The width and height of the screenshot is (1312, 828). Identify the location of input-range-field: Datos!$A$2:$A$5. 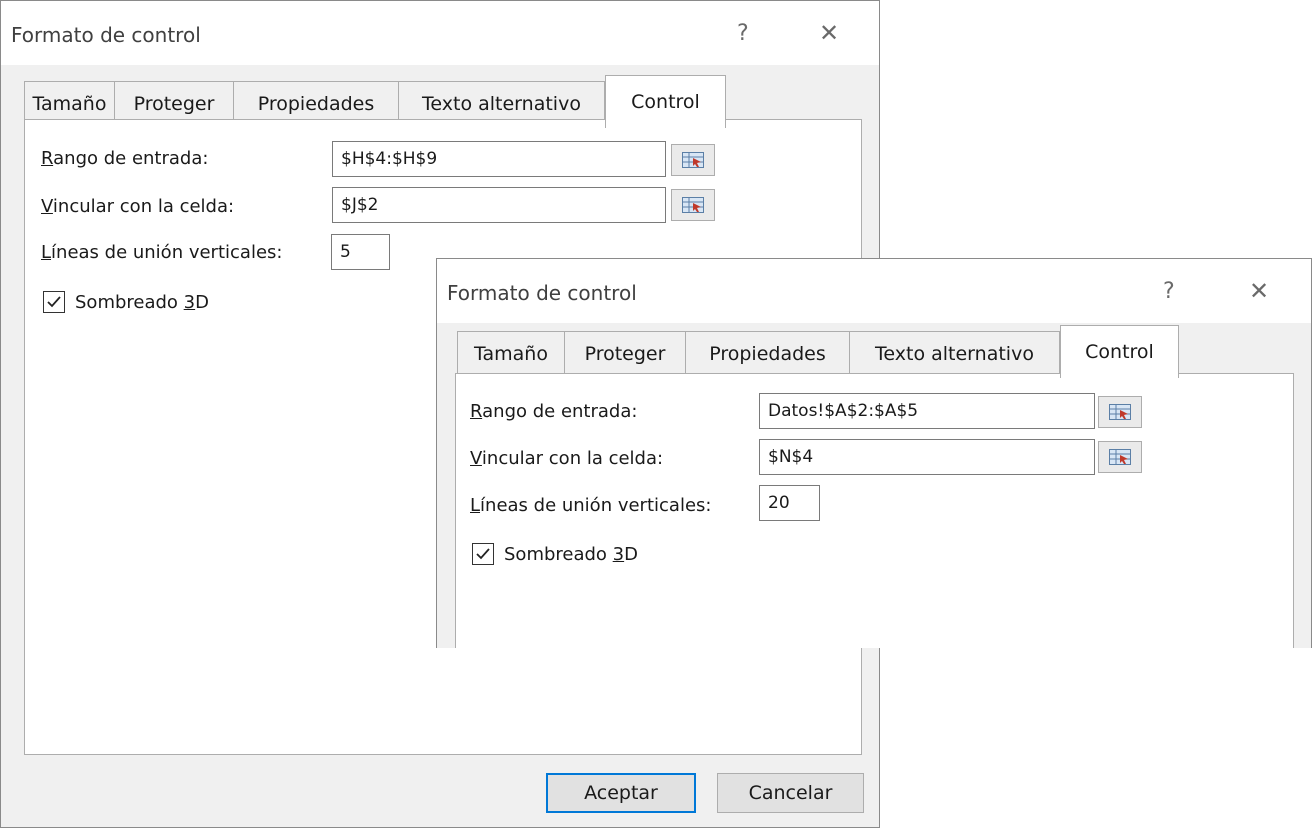
(927, 411).